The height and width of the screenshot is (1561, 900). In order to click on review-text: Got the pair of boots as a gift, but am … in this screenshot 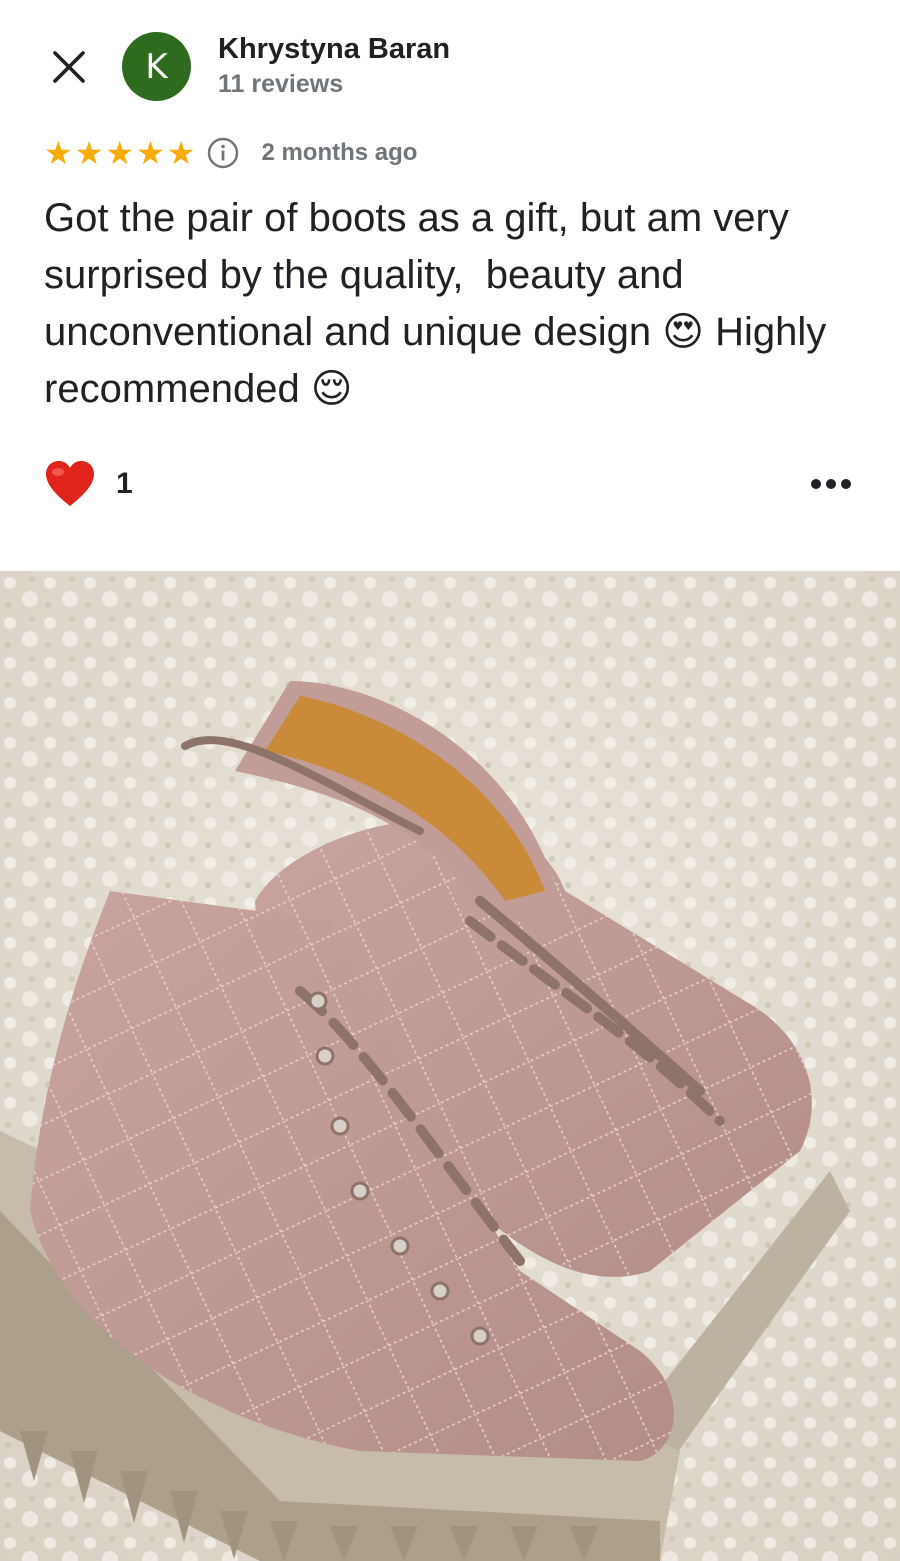, I will do `click(454, 304)`.